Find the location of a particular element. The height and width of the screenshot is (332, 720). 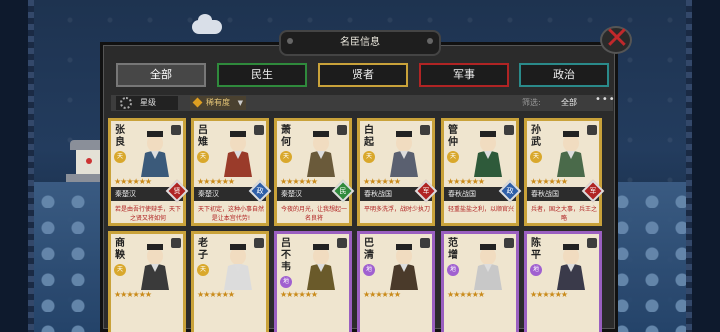

minister-name: 商鞅 is located at coordinates (120, 249).